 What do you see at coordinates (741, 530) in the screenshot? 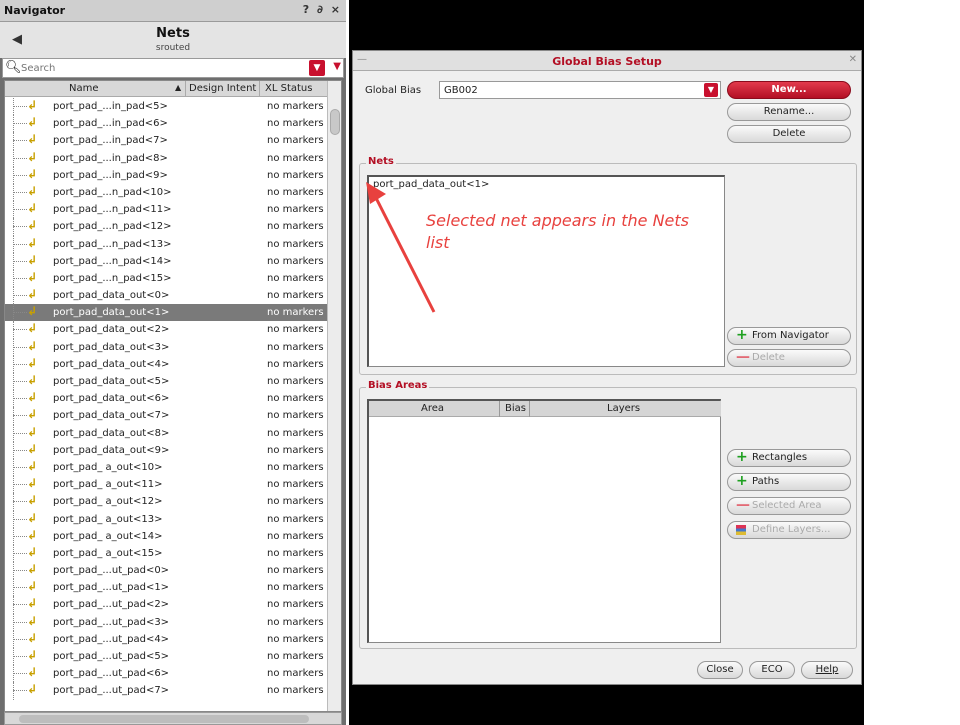
I see `layers-icon` at bounding box center [741, 530].